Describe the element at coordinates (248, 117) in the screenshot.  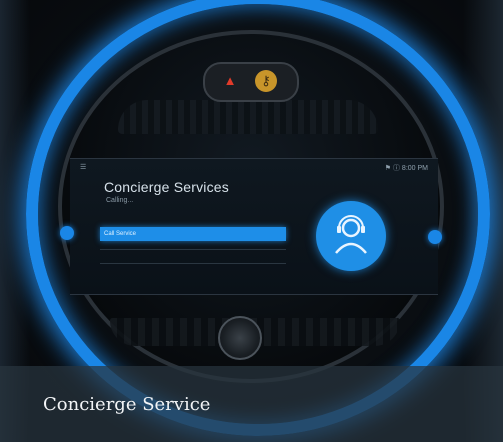
I see `upper-vent` at that location.